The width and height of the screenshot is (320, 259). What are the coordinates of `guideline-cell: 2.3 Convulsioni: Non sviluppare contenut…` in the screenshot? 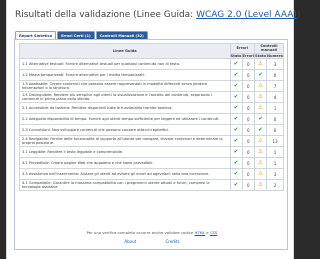 It's located at (125, 130).